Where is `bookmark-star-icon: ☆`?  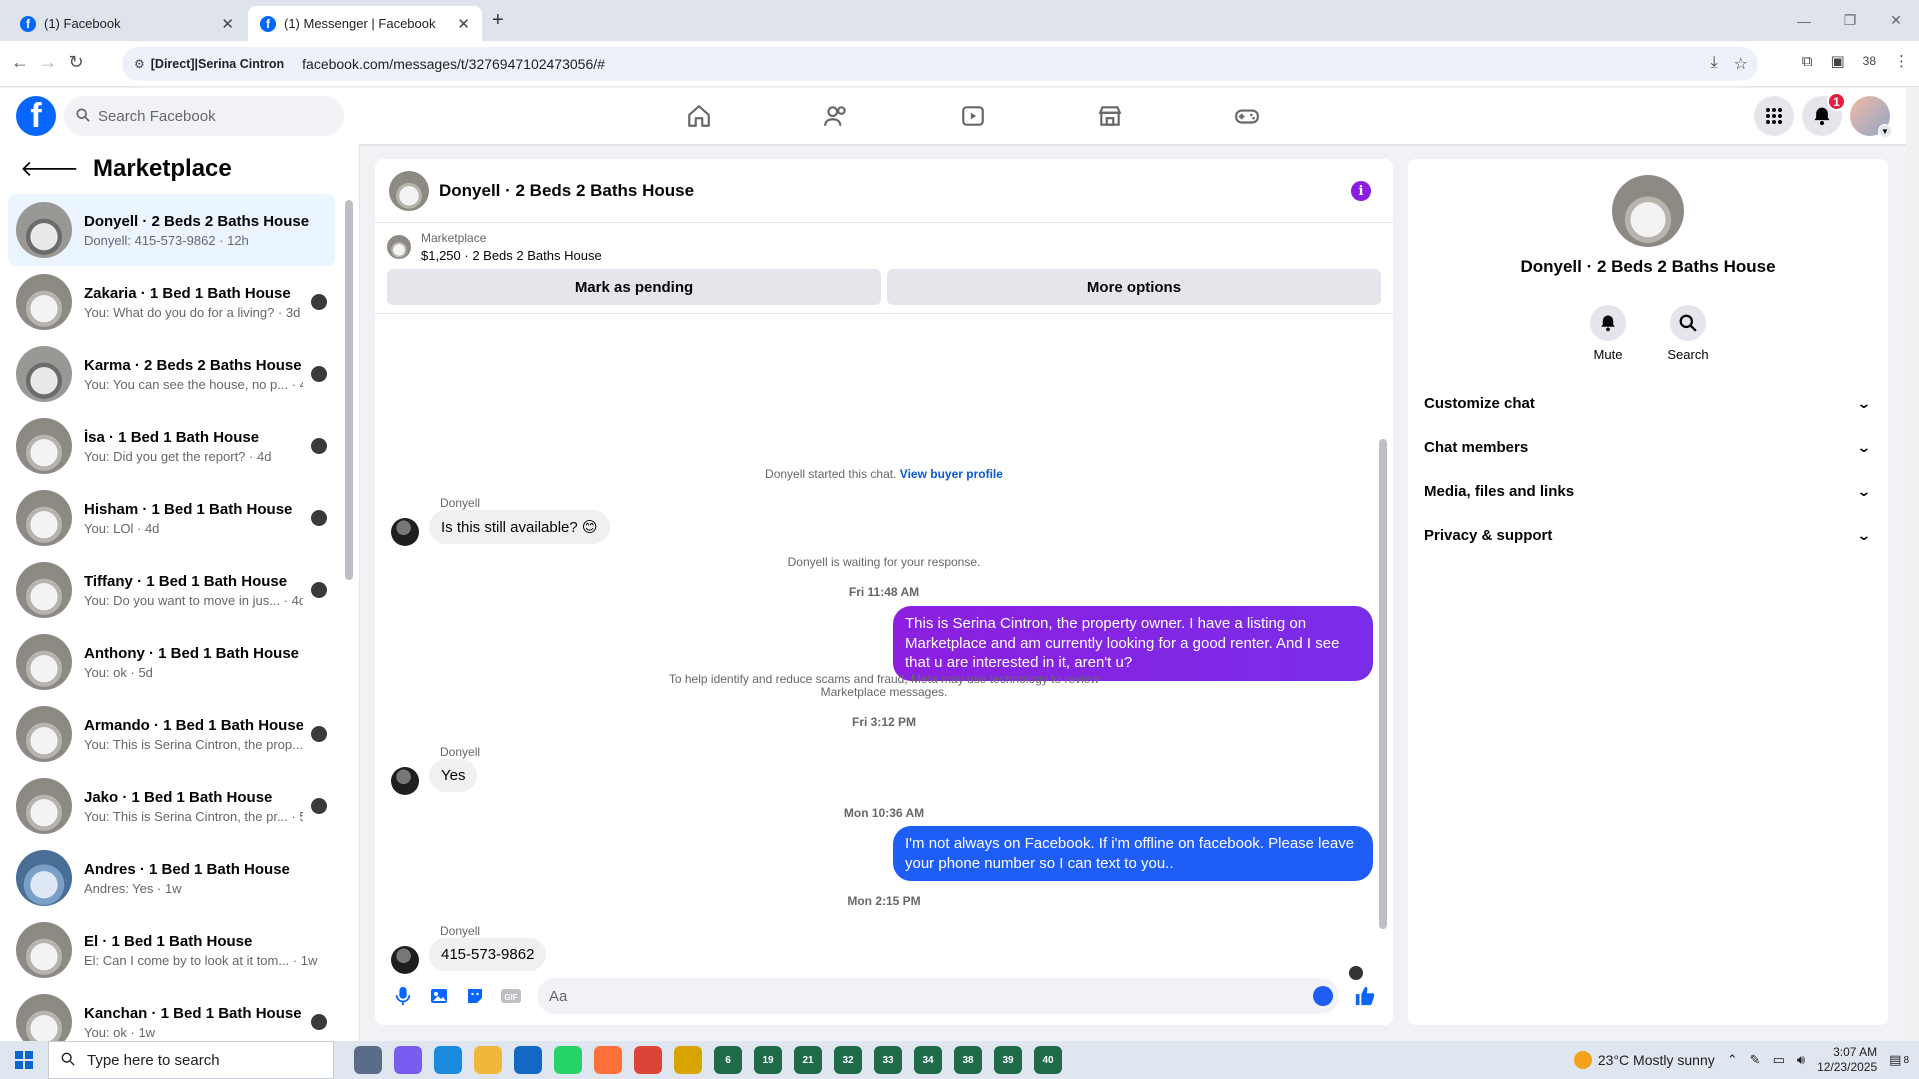
bookmark-star-icon: ☆ is located at coordinates (1741, 64).